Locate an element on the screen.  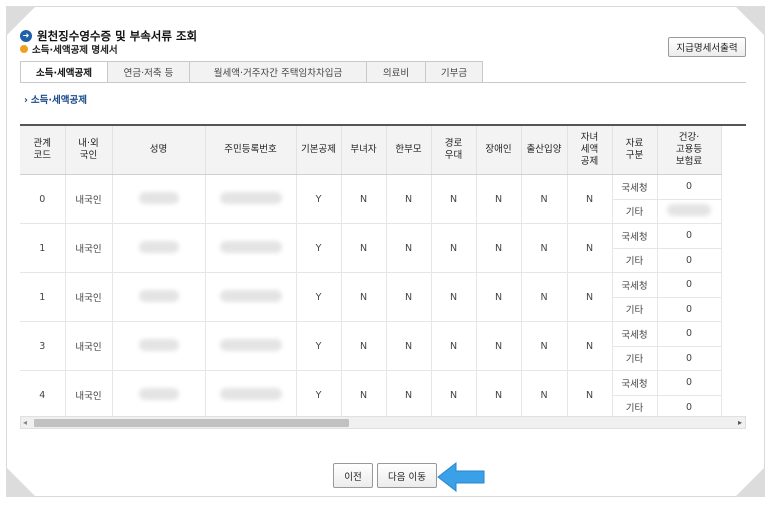
col-source-type: 자료 구분 is located at coordinates (635, 150).